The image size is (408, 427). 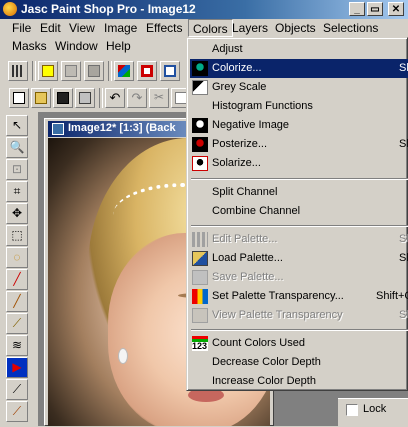 I want to click on menu-item-negative-image: Negative Image, so click(x=299, y=125).